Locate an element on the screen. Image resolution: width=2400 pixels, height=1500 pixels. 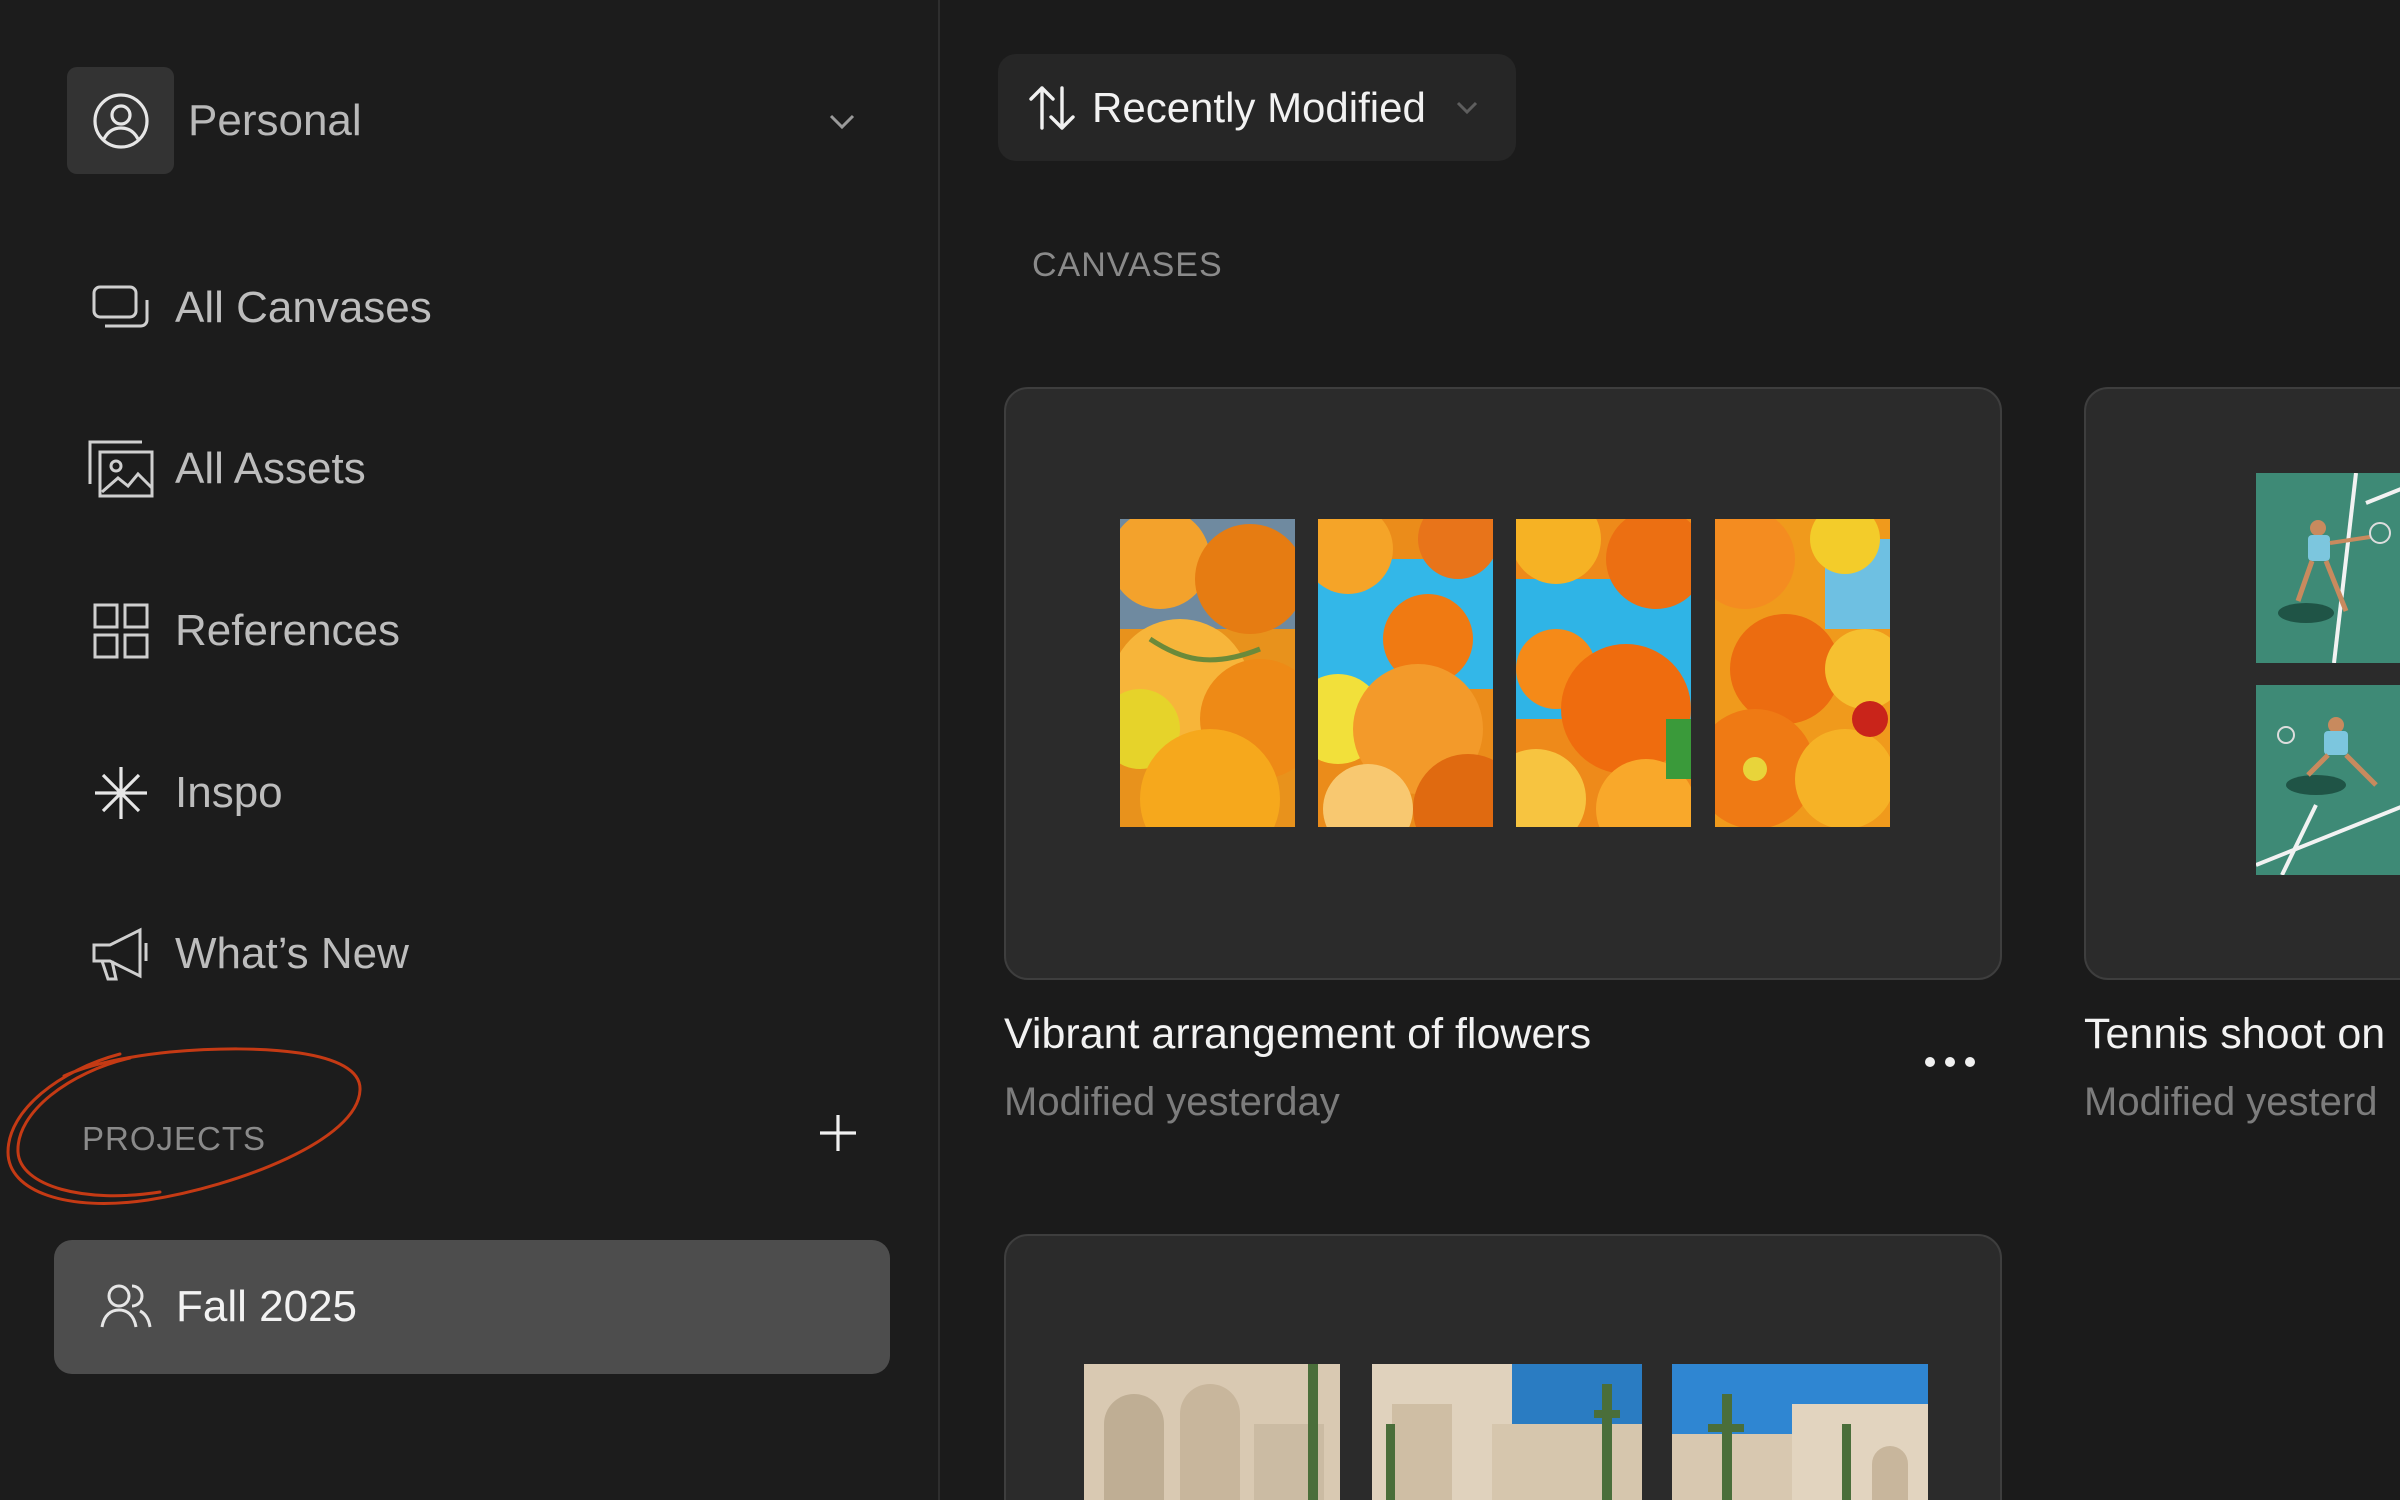
nav-all-assets: All Assets is located at coordinates (475, 469).